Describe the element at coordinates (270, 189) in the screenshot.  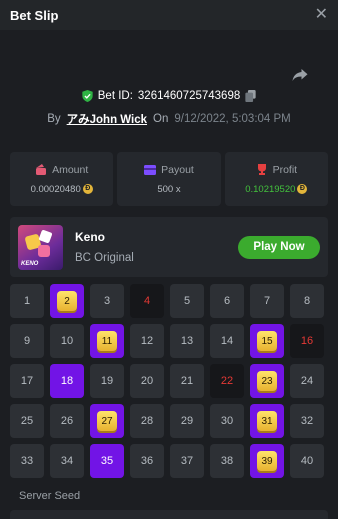
I see `stat-value: 0.10219520` at that location.